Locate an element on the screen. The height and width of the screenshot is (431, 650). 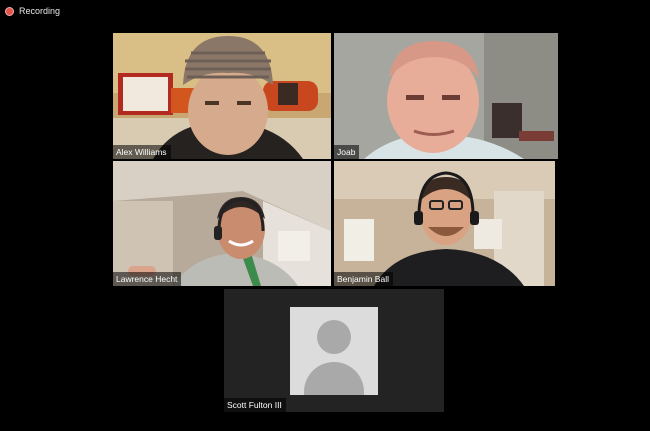
participant-name: Benjamin Ball is located at coordinates (363, 279).